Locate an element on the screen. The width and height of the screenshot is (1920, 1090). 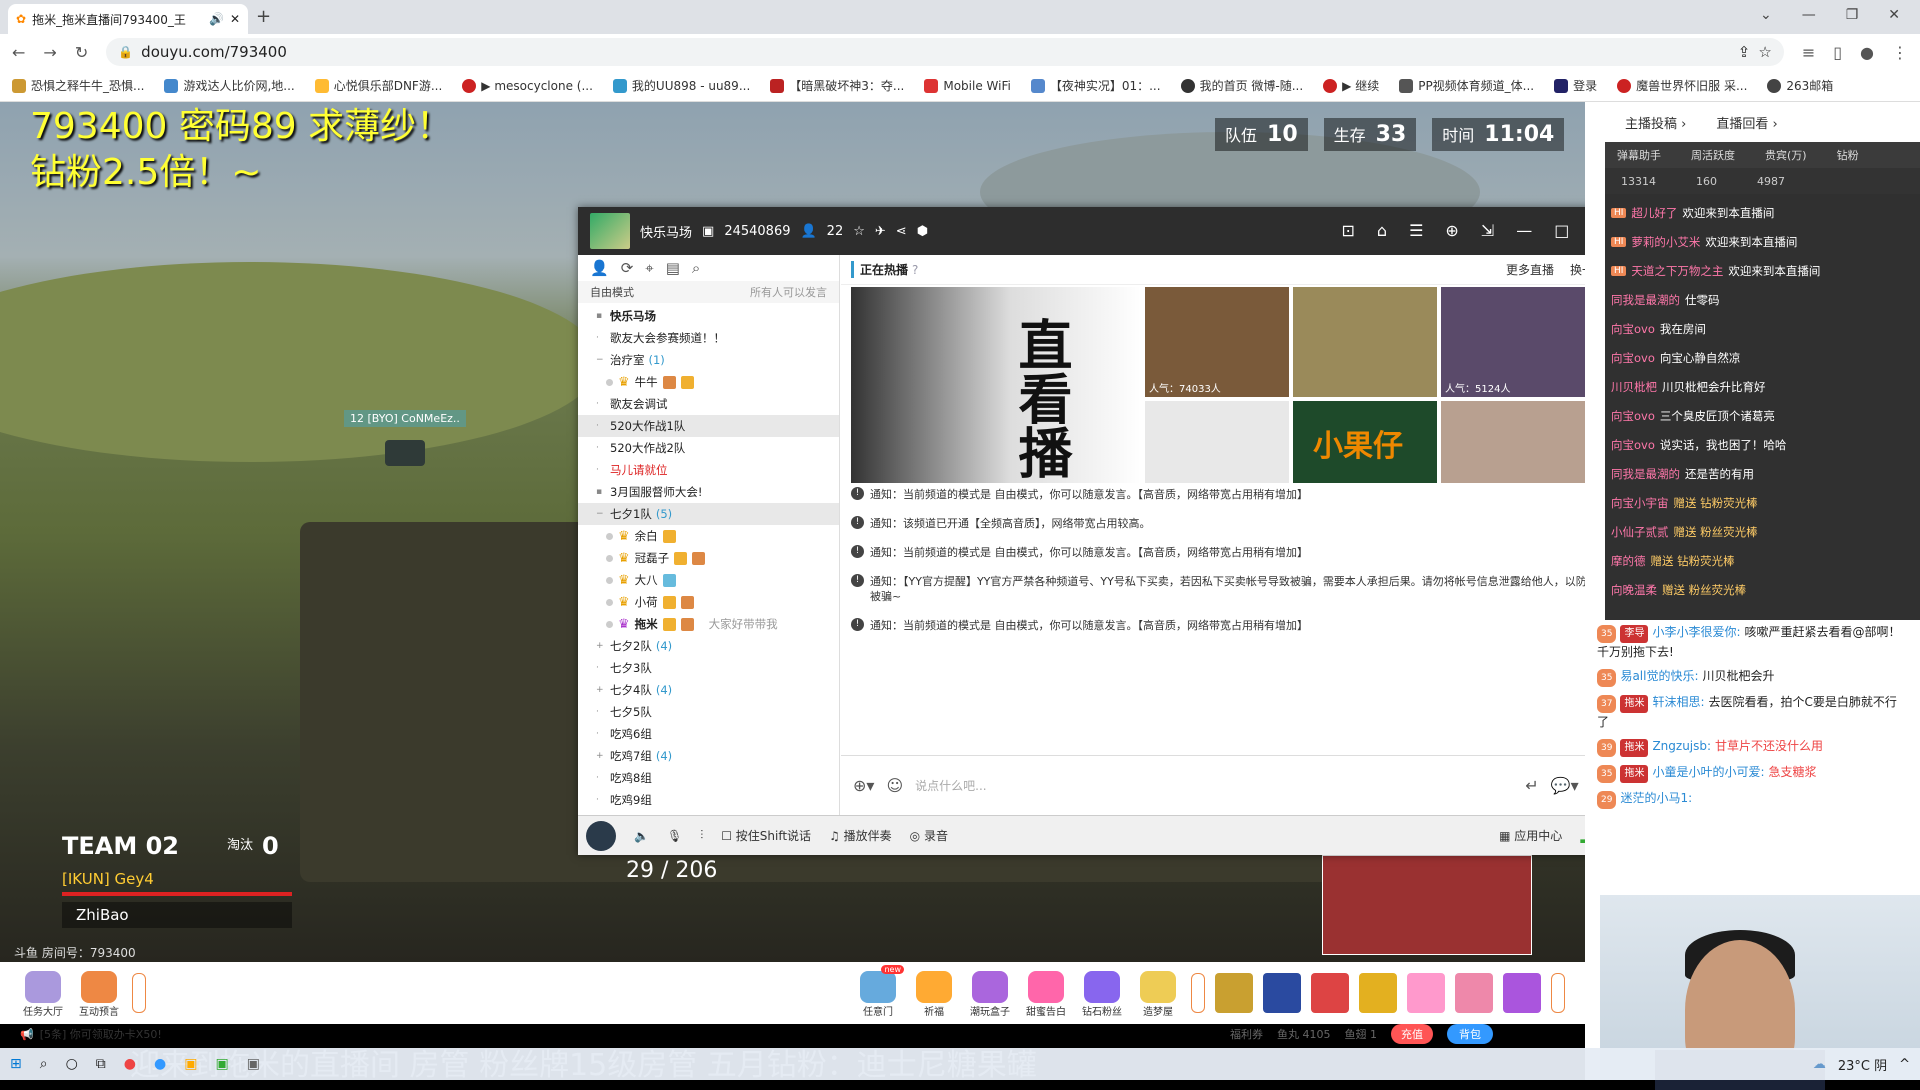
tab-danmu: 弹幕助手 is located at coordinates (1639, 155).